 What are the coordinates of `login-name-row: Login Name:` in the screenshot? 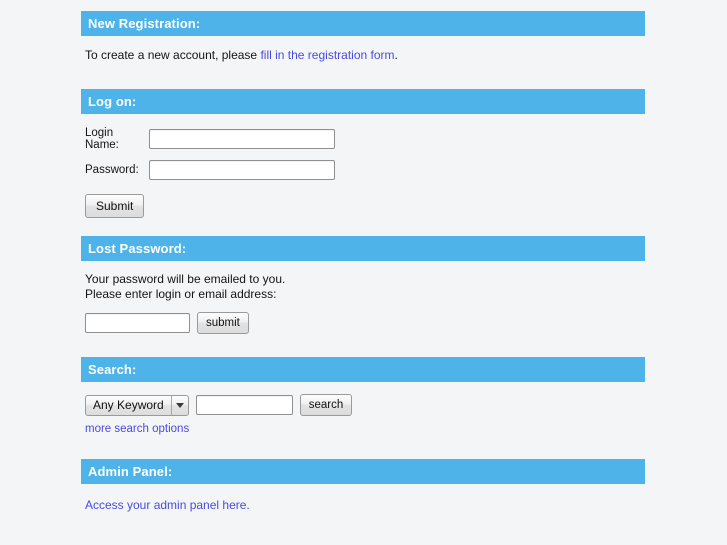 It's located at (363, 139).